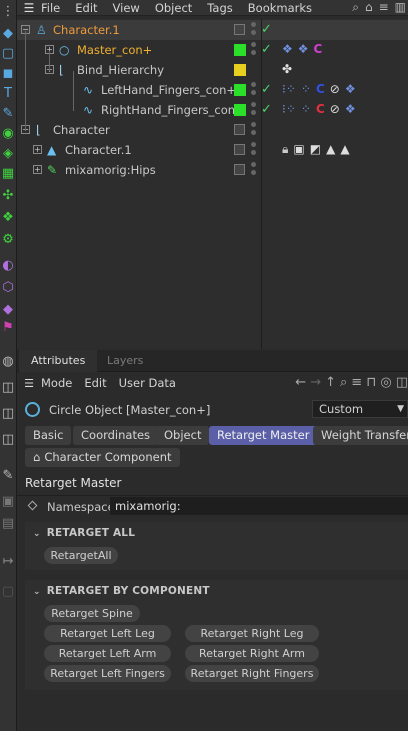 The image size is (408, 731). What do you see at coordinates (116, 435) in the screenshot?
I see `tab-coordinates: Coordinates` at bounding box center [116, 435].